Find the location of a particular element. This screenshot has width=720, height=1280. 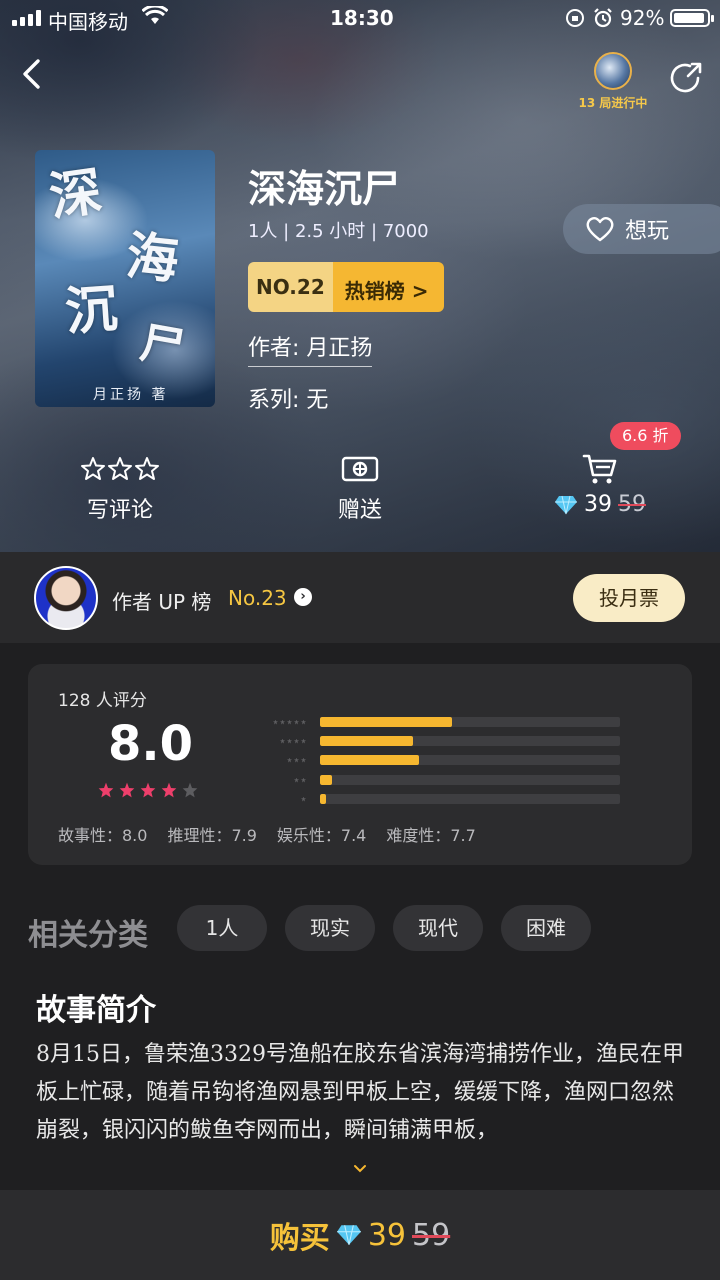

discount-badge: 6.6 折 is located at coordinates (645, 436).